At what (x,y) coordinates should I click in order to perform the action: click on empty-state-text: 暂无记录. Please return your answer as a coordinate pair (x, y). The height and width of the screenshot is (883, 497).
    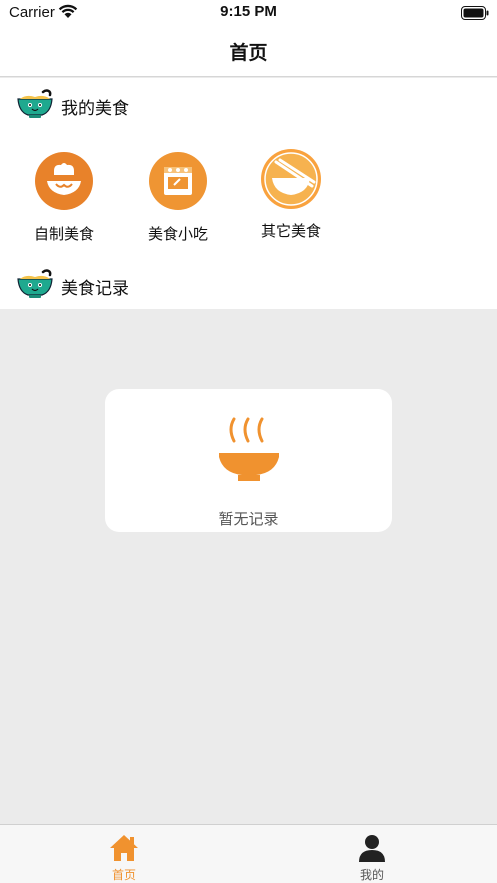
    Looking at the image, I should click on (248, 519).